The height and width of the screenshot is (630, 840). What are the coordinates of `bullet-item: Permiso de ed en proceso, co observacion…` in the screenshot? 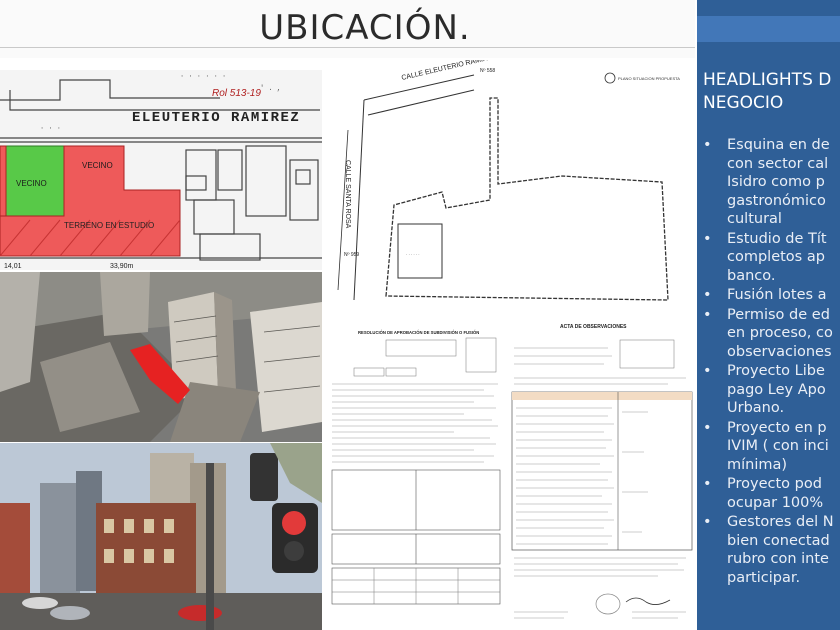 It's located at (771, 334).